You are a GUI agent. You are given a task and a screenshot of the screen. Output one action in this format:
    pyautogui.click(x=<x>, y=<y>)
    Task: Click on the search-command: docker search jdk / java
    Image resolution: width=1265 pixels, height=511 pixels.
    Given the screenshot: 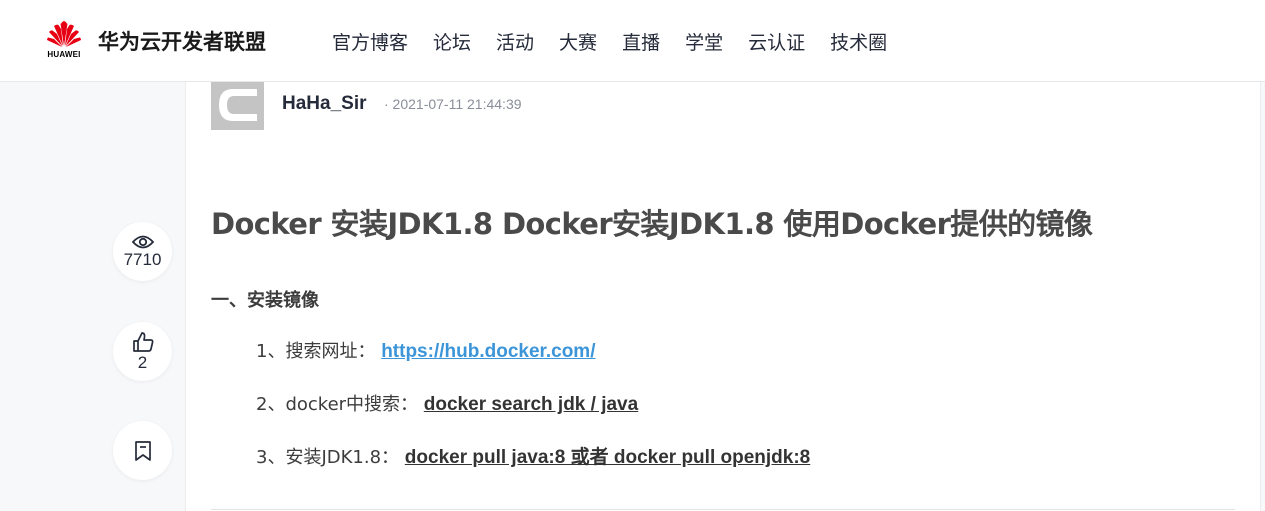 What is the action you would take?
    pyautogui.click(x=531, y=404)
    